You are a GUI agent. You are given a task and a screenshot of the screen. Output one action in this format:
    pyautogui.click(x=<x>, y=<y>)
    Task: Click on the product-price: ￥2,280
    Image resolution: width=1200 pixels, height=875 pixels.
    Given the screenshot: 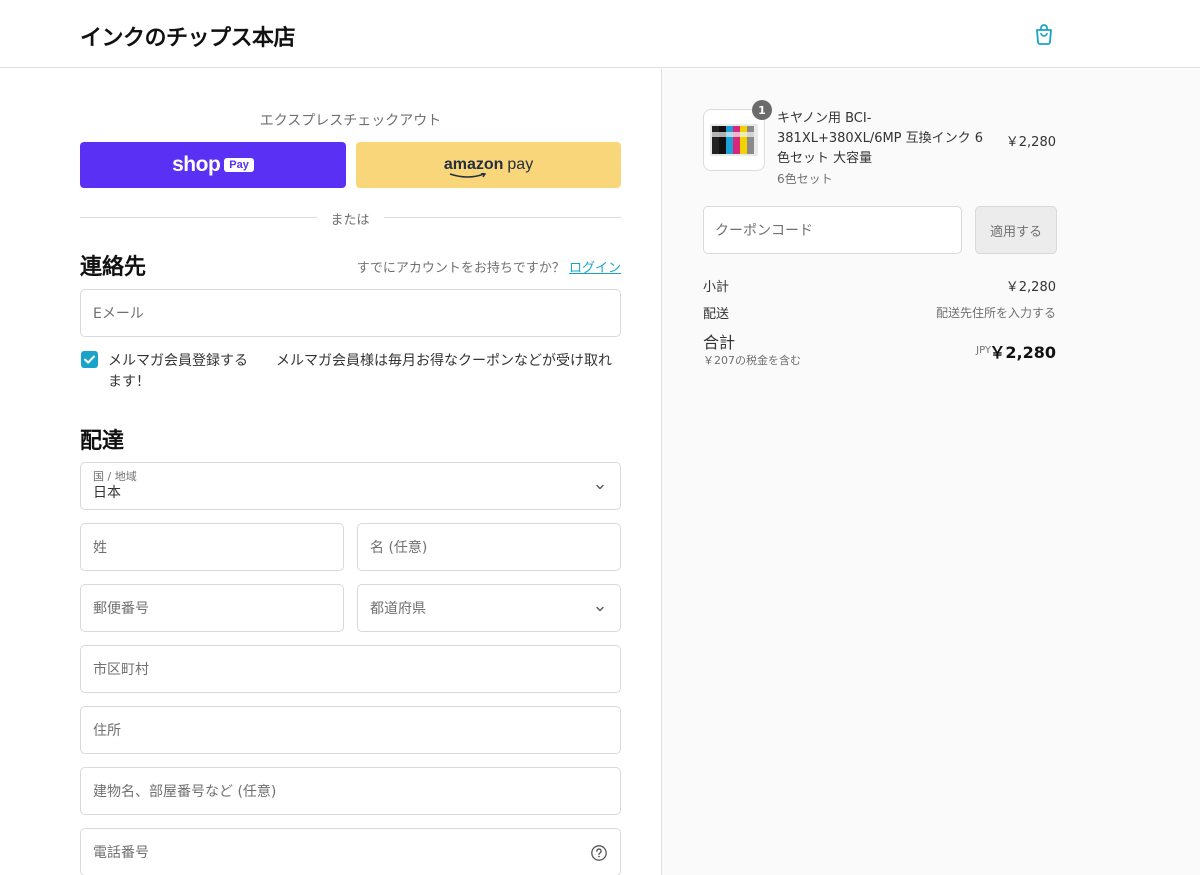 What is the action you would take?
    pyautogui.click(x=1030, y=142)
    